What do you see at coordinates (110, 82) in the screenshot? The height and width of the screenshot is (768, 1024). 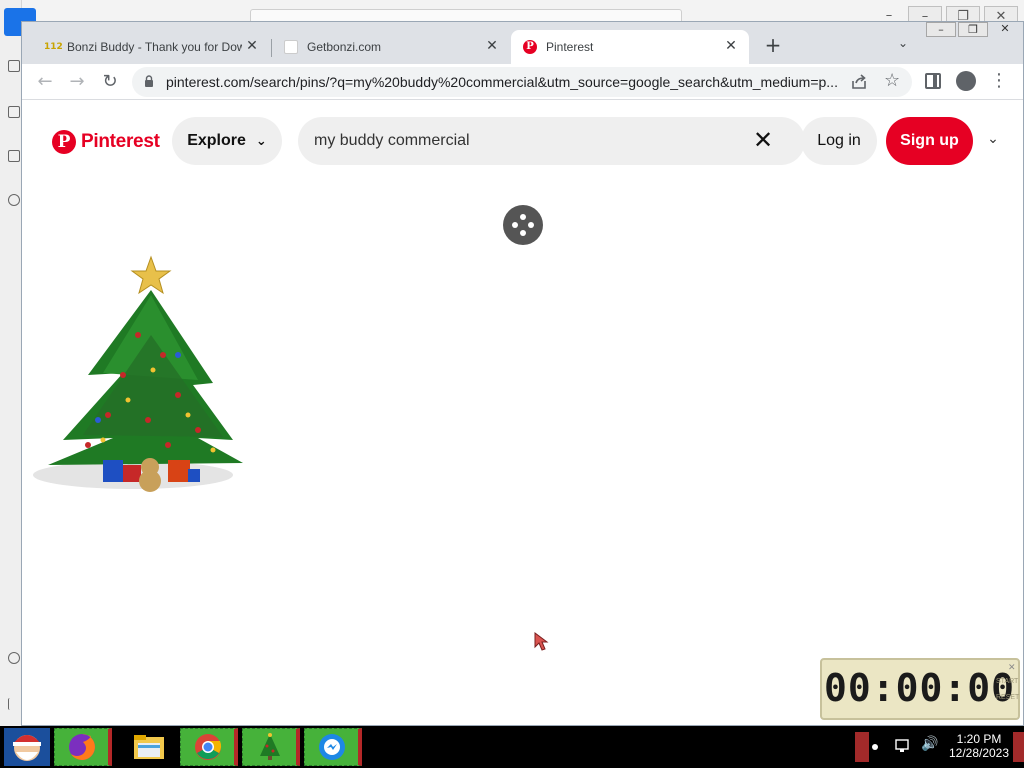 I see `reload-icon: ↻` at bounding box center [110, 82].